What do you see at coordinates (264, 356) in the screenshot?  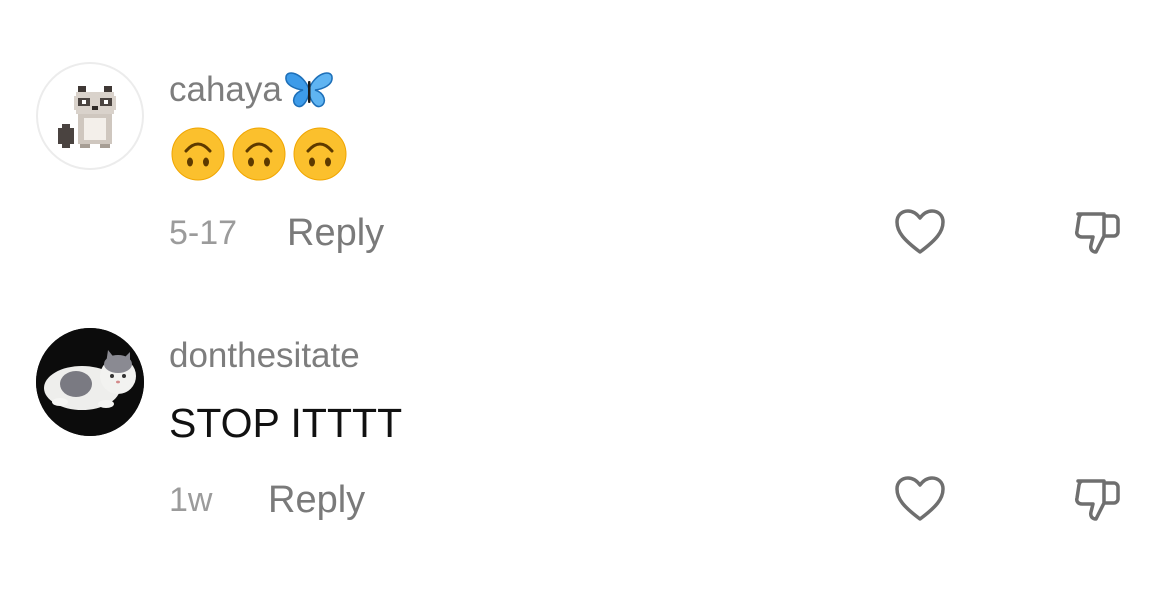 I see `comment-username: donthesitate` at bounding box center [264, 356].